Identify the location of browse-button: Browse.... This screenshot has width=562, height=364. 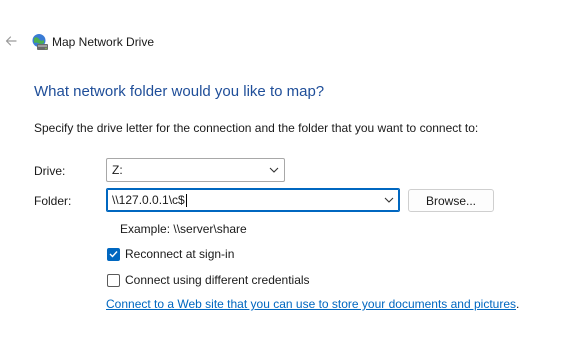
(451, 200).